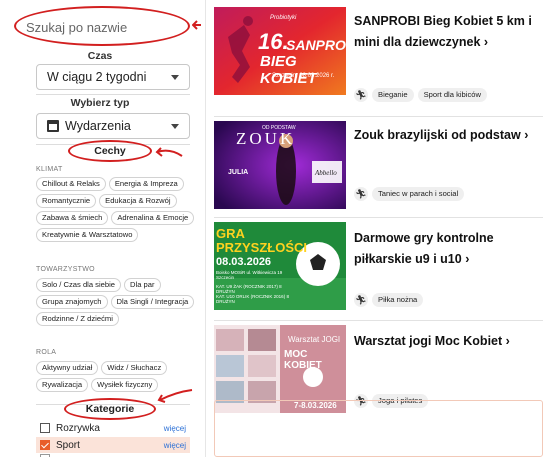 Image resolution: width=543 pixels, height=457 pixels. I want to click on thumb-text: KAT. U10 ORLIK (ROCZNIK 2016) 8 DRUŻYN, so click(252, 299).